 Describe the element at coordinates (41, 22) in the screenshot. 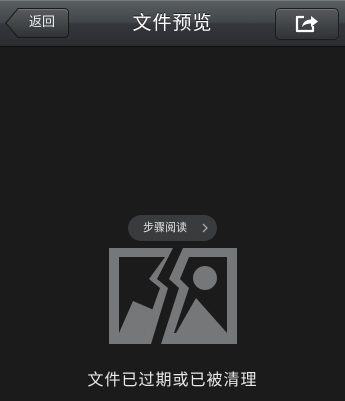

I see `back-button-label: 返回` at that location.